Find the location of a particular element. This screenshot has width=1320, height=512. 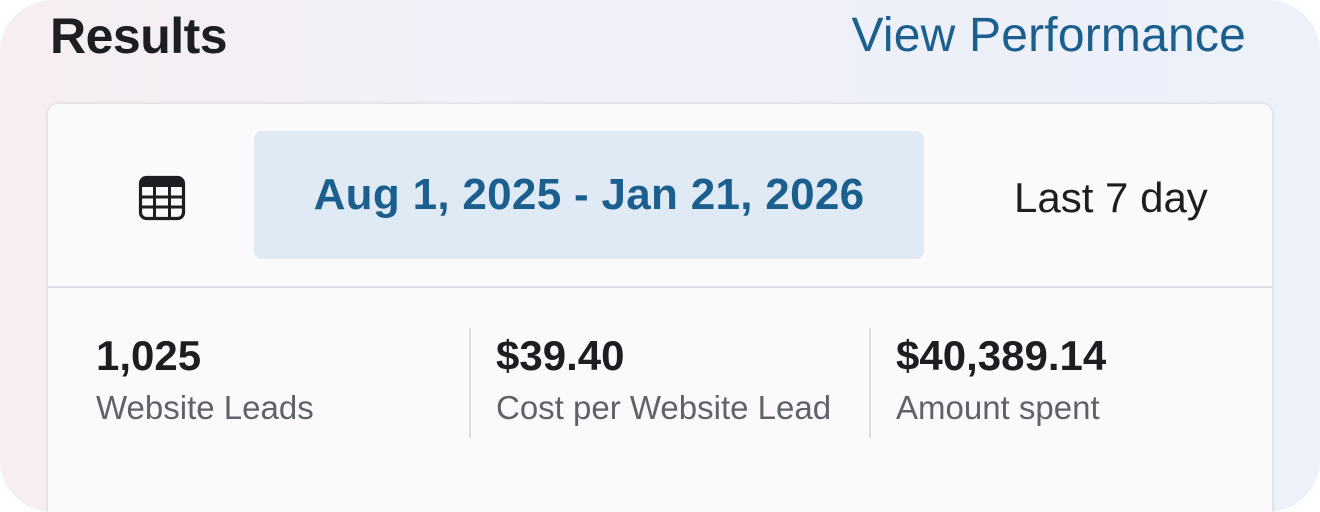

metric-label: Amount spent is located at coordinates (998, 407).